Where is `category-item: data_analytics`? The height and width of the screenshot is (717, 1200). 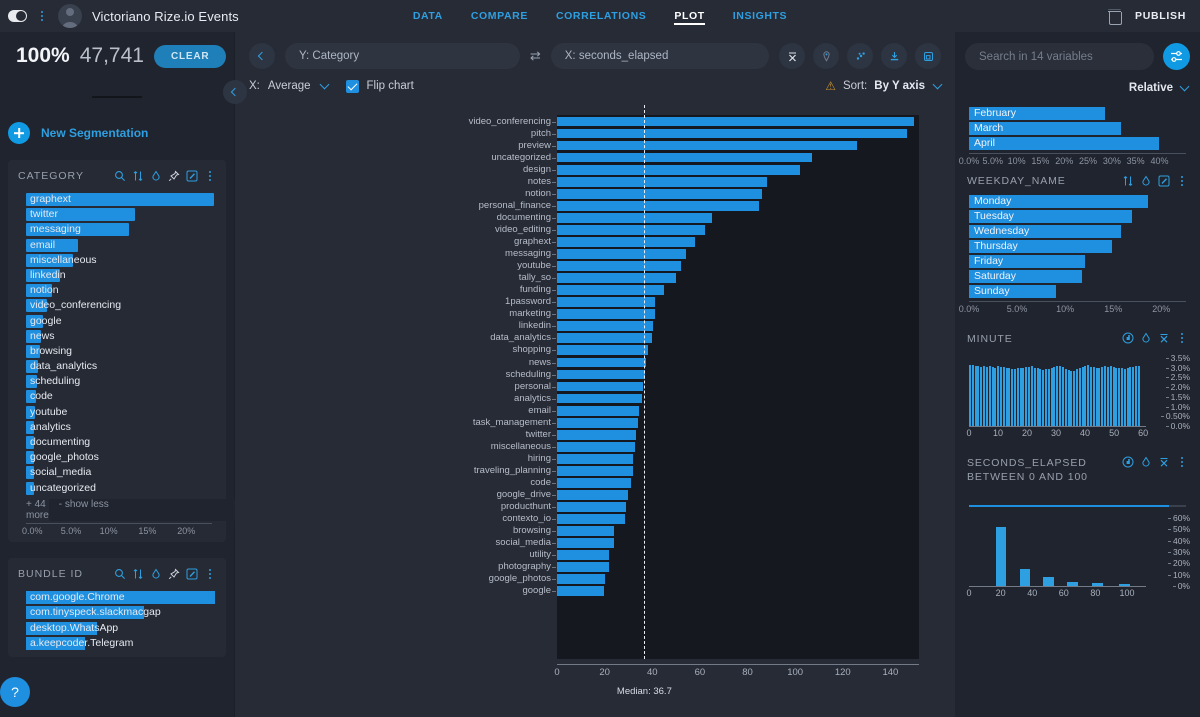 category-item: data_analytics is located at coordinates (117, 366).